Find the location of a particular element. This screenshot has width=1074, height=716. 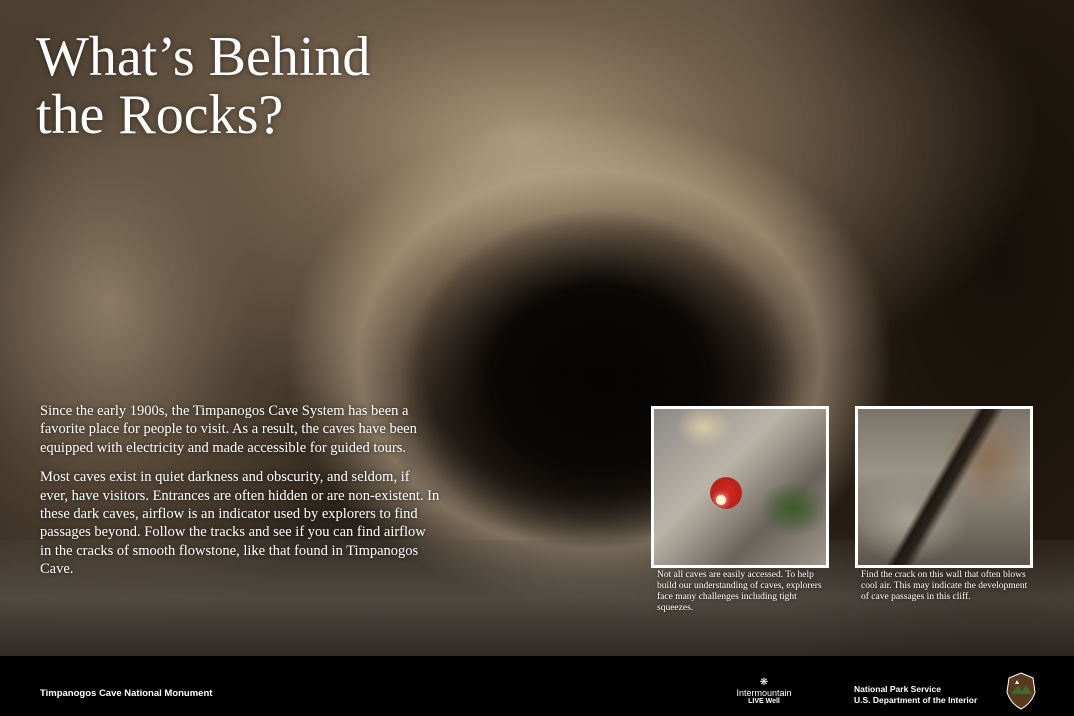

headline-line-1: What’s Behind is located at coordinates (203, 57).